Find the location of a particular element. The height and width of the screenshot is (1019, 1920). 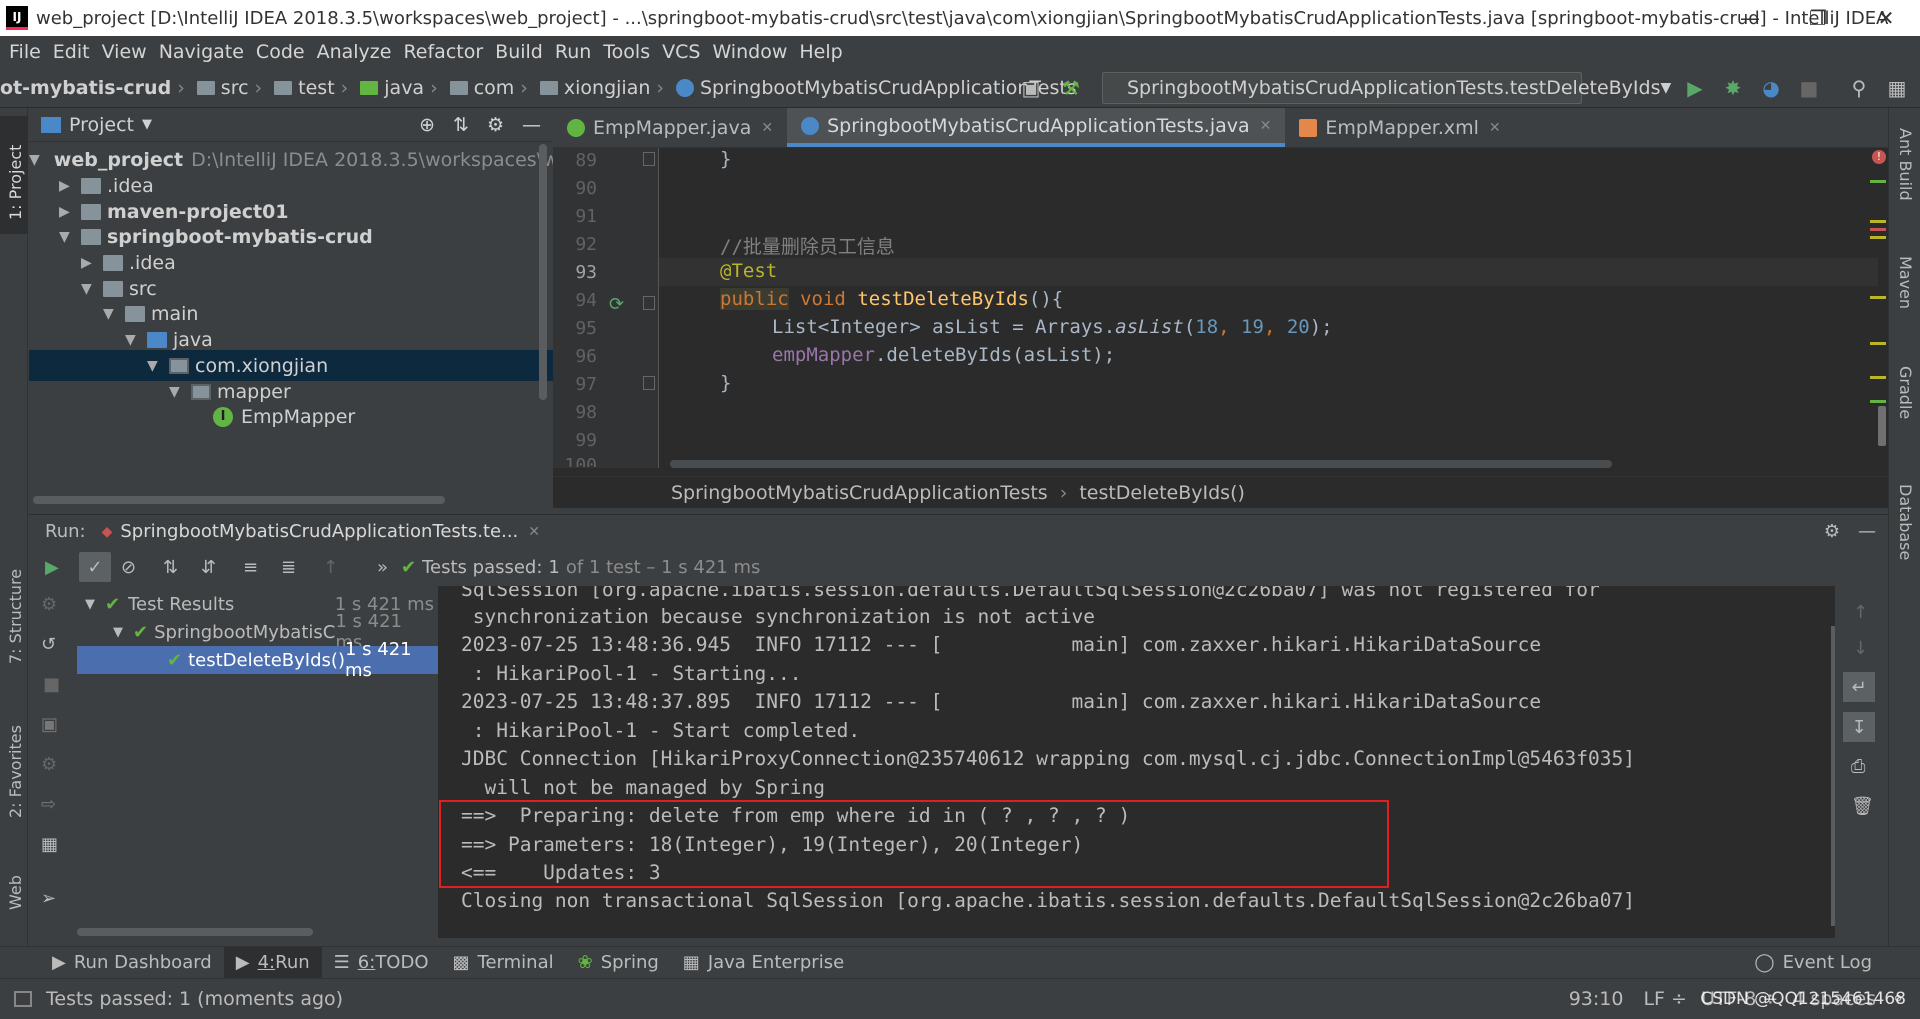

tab-event-log: ◯ Event Log is located at coordinates (1813, 963).